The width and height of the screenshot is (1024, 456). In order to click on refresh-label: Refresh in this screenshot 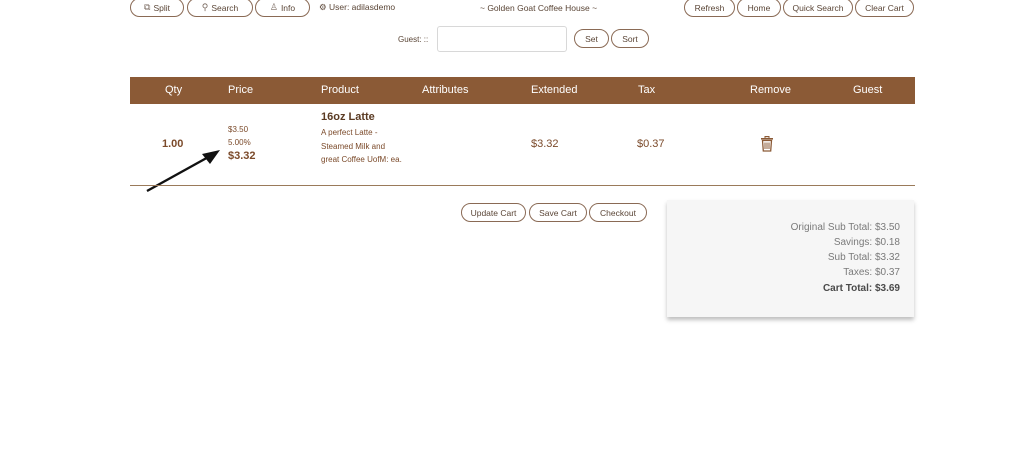, I will do `click(709, 7)`.